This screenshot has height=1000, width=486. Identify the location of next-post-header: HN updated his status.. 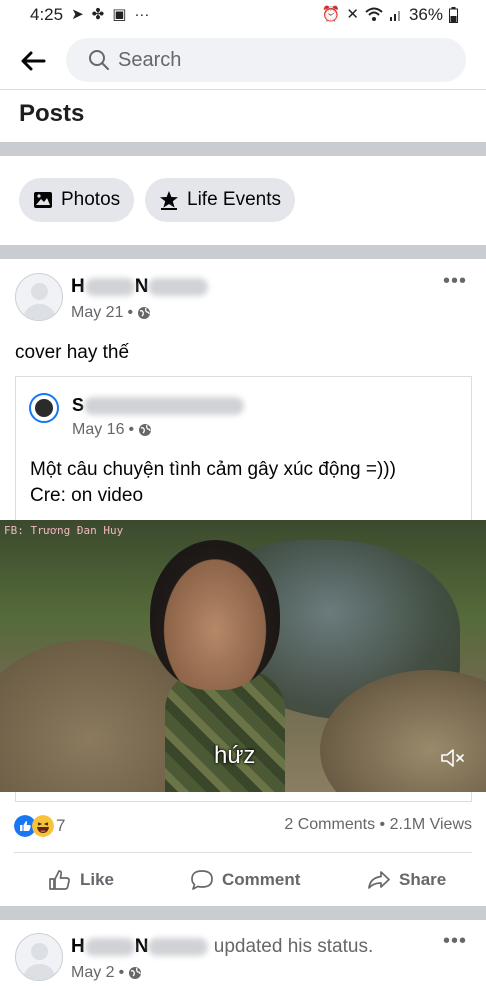
(222, 947).